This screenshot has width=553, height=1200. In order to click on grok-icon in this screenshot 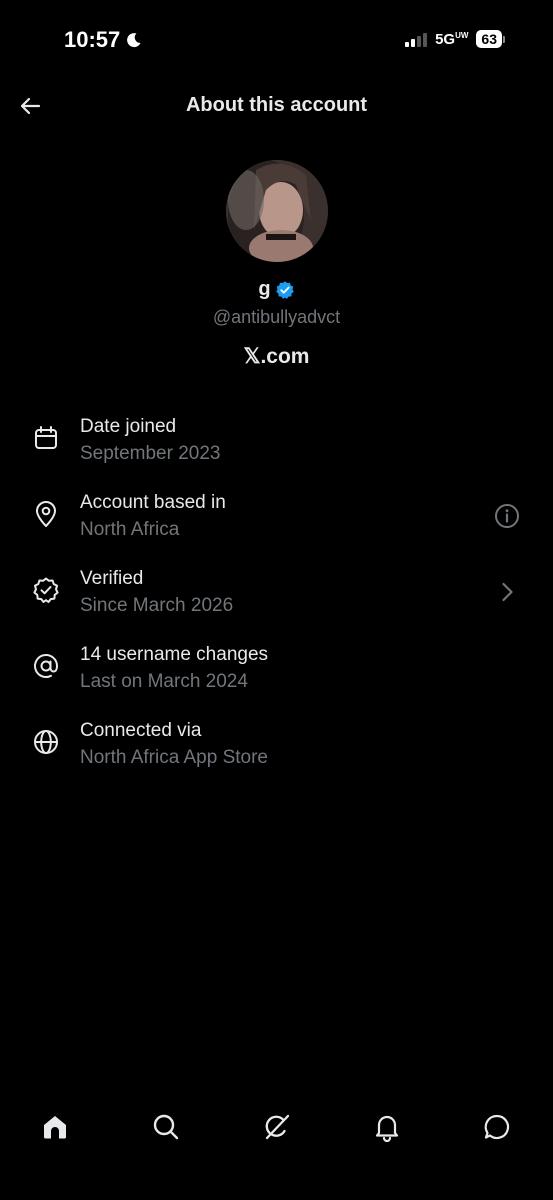, I will do `click(277, 1127)`.